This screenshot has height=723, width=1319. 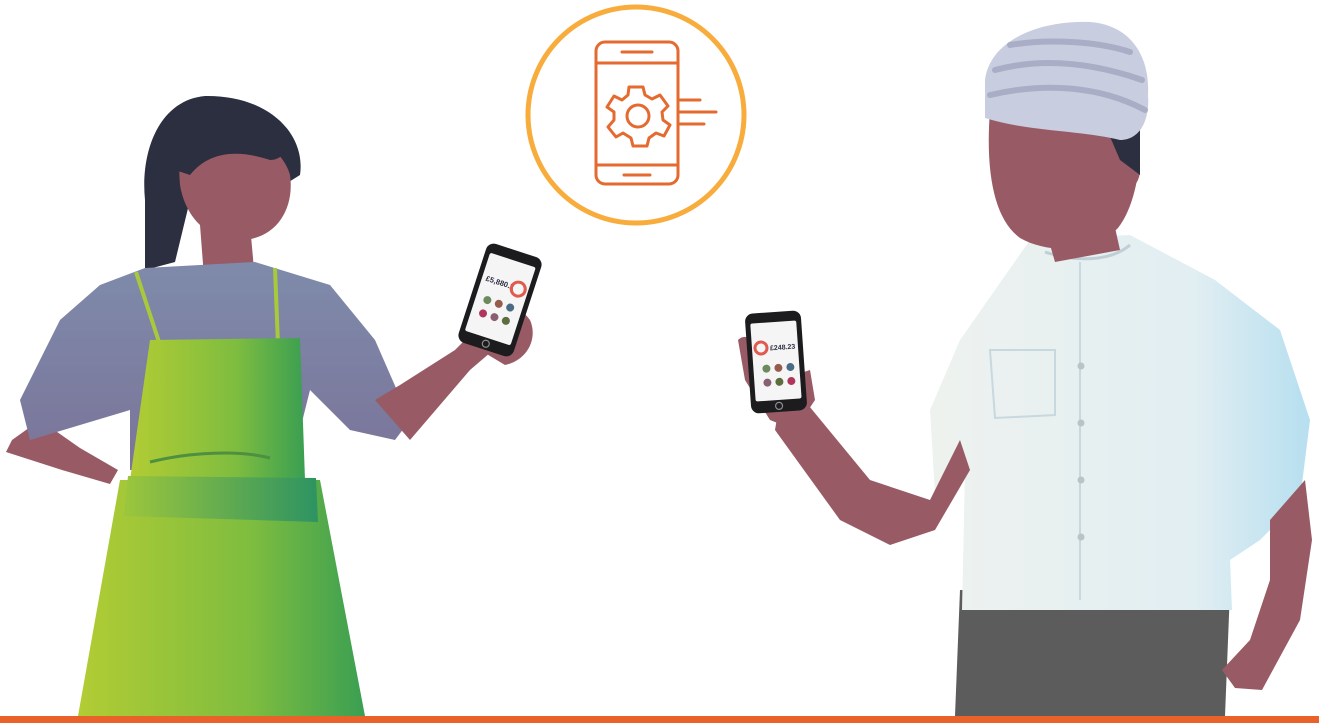 What do you see at coordinates (776, 362) in the screenshot?
I see `man-phone: £248.23` at bounding box center [776, 362].